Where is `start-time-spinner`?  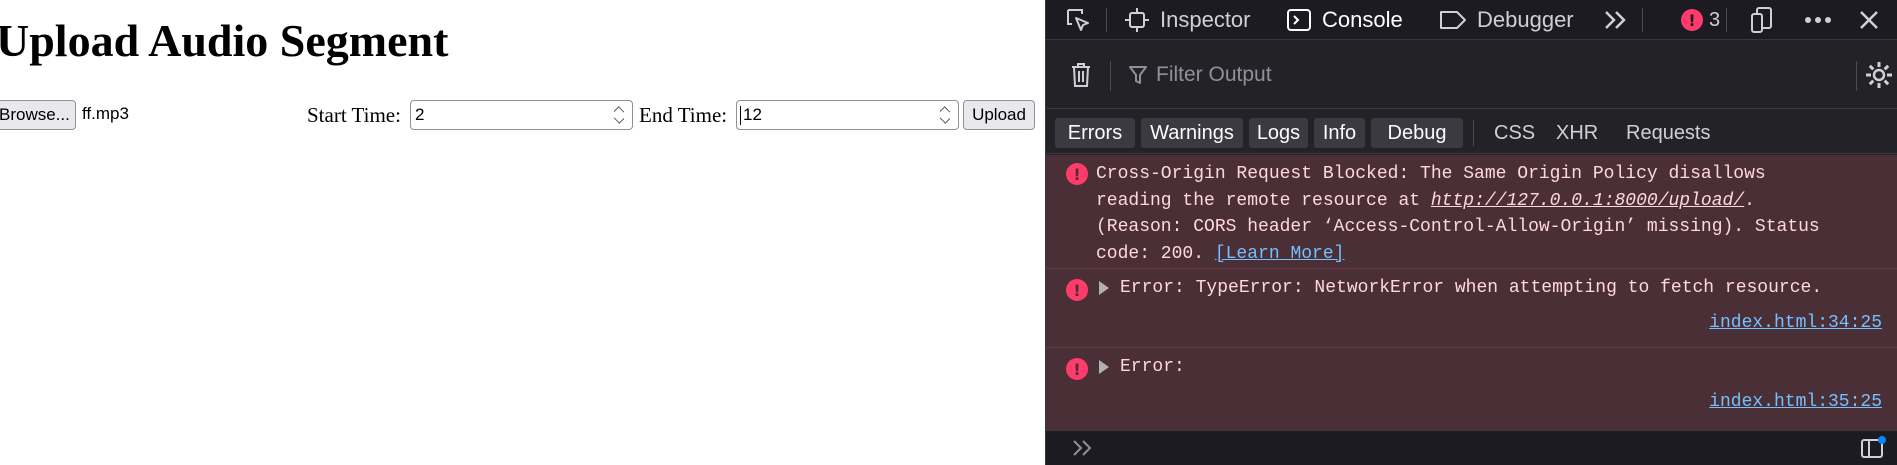
start-time-spinner is located at coordinates (619, 115).